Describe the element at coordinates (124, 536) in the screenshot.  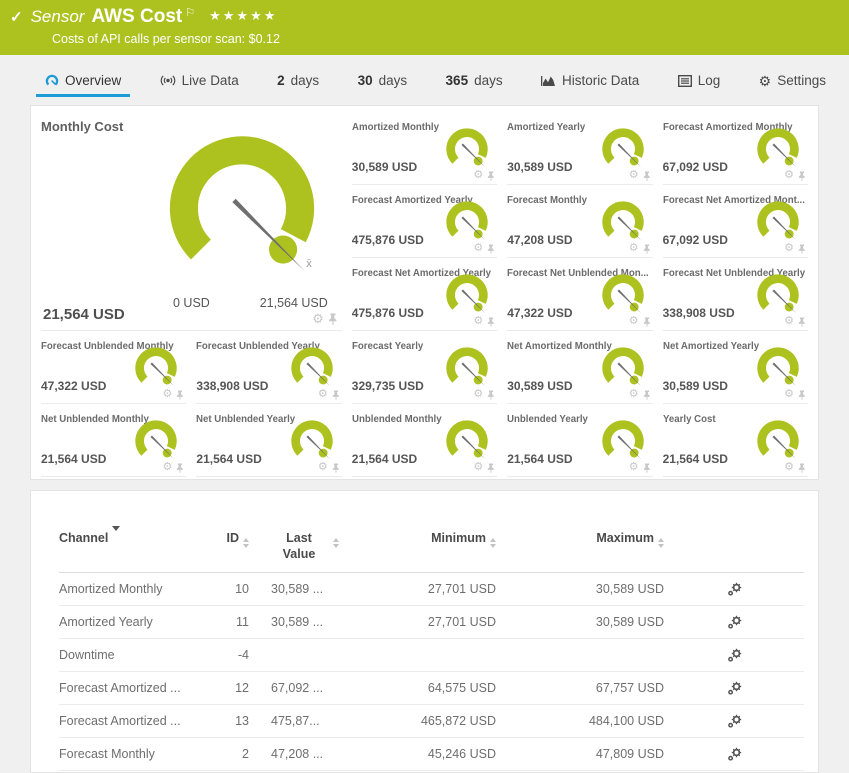
I see `column-header-channel: Channel` at that location.